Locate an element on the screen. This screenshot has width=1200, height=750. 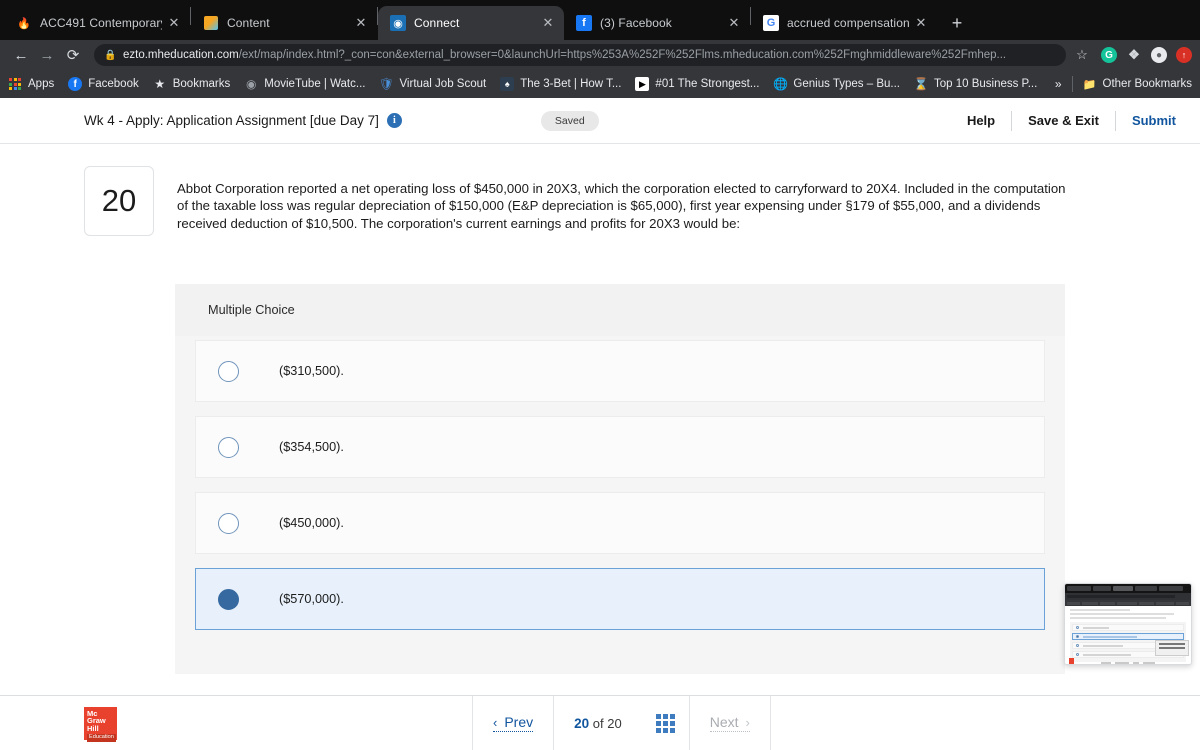
pip-choice is located at coordinates (1128, 627).